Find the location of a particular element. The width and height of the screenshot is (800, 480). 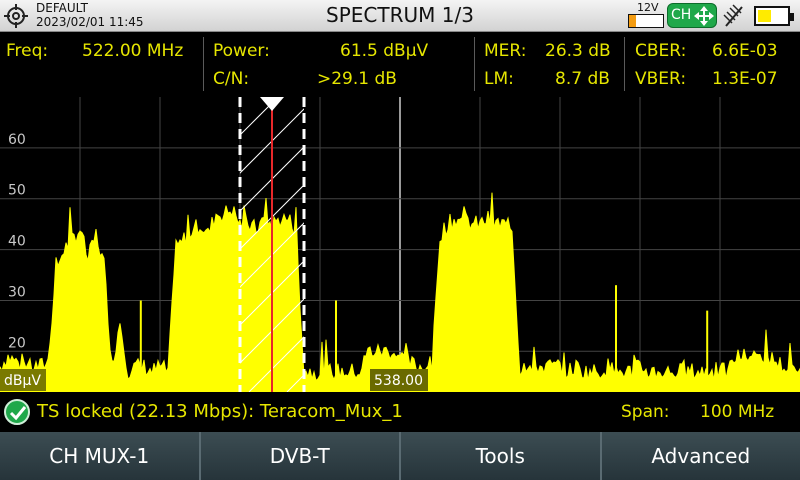

power-output-fill is located at coordinates (632, 21).